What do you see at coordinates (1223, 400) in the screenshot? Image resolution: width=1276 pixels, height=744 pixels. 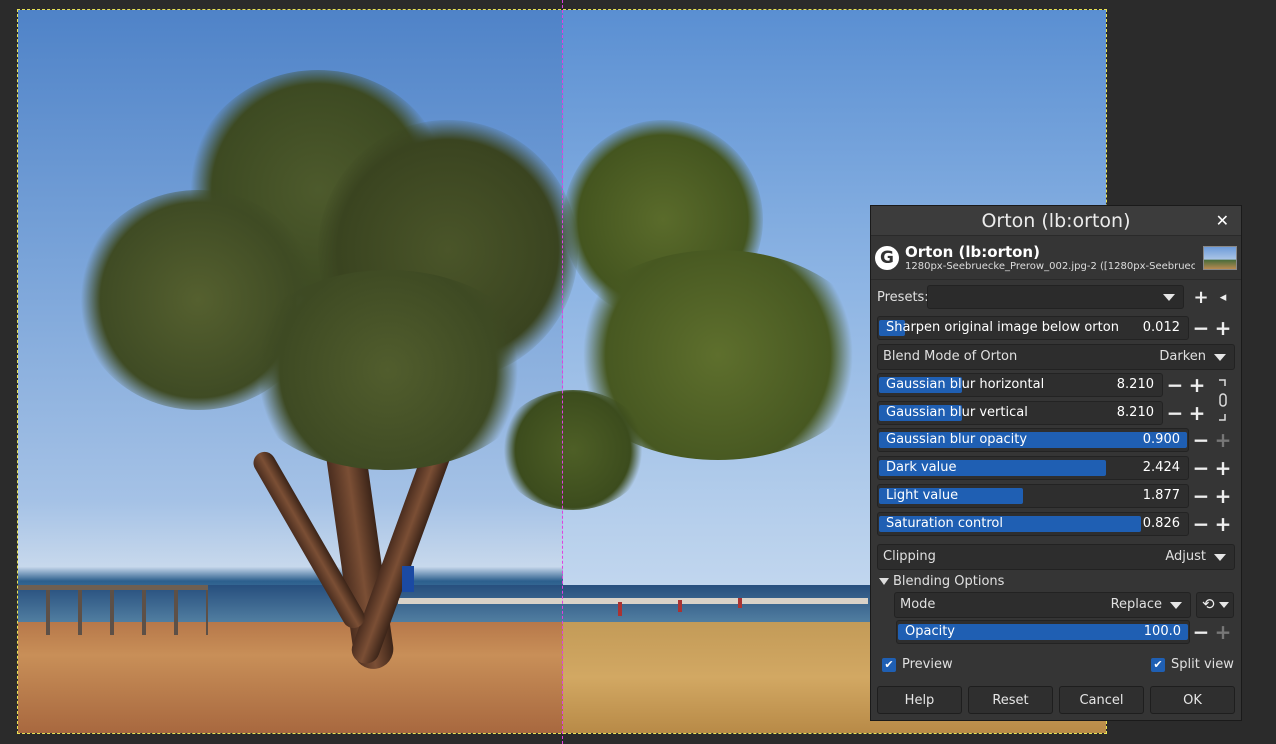 I see `chain-link-icon` at bounding box center [1223, 400].